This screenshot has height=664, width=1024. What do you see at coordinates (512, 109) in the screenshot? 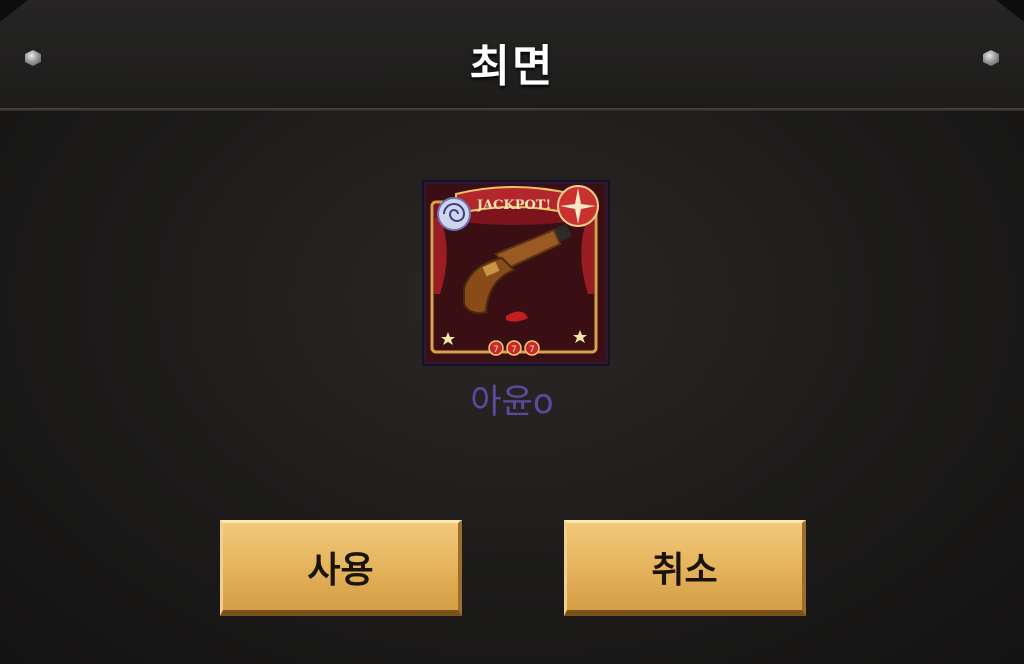
I see `header-divider` at bounding box center [512, 109].